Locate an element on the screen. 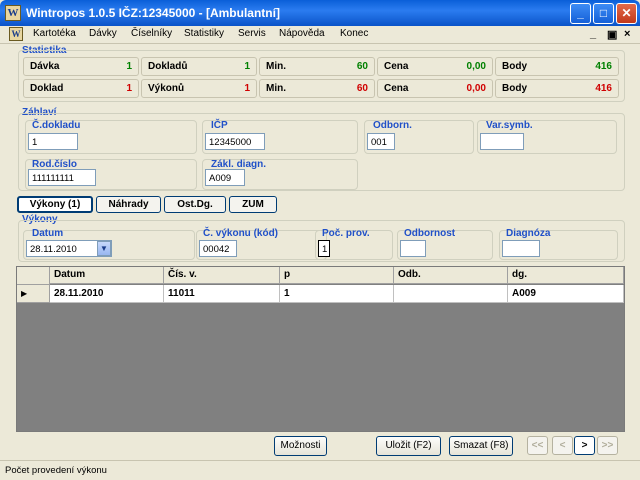  stat-vykonu: Výkonů 1 is located at coordinates (199, 88).